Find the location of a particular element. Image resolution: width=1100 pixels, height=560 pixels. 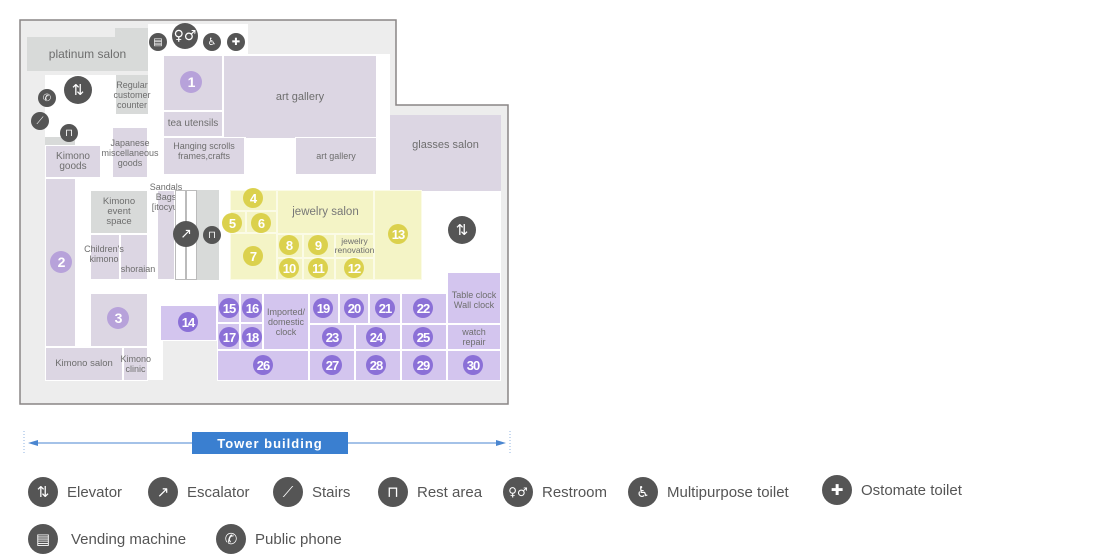

legend-multipurpose-toilet: ♿ Multipurpose toilet is located at coordinates (708, 492).